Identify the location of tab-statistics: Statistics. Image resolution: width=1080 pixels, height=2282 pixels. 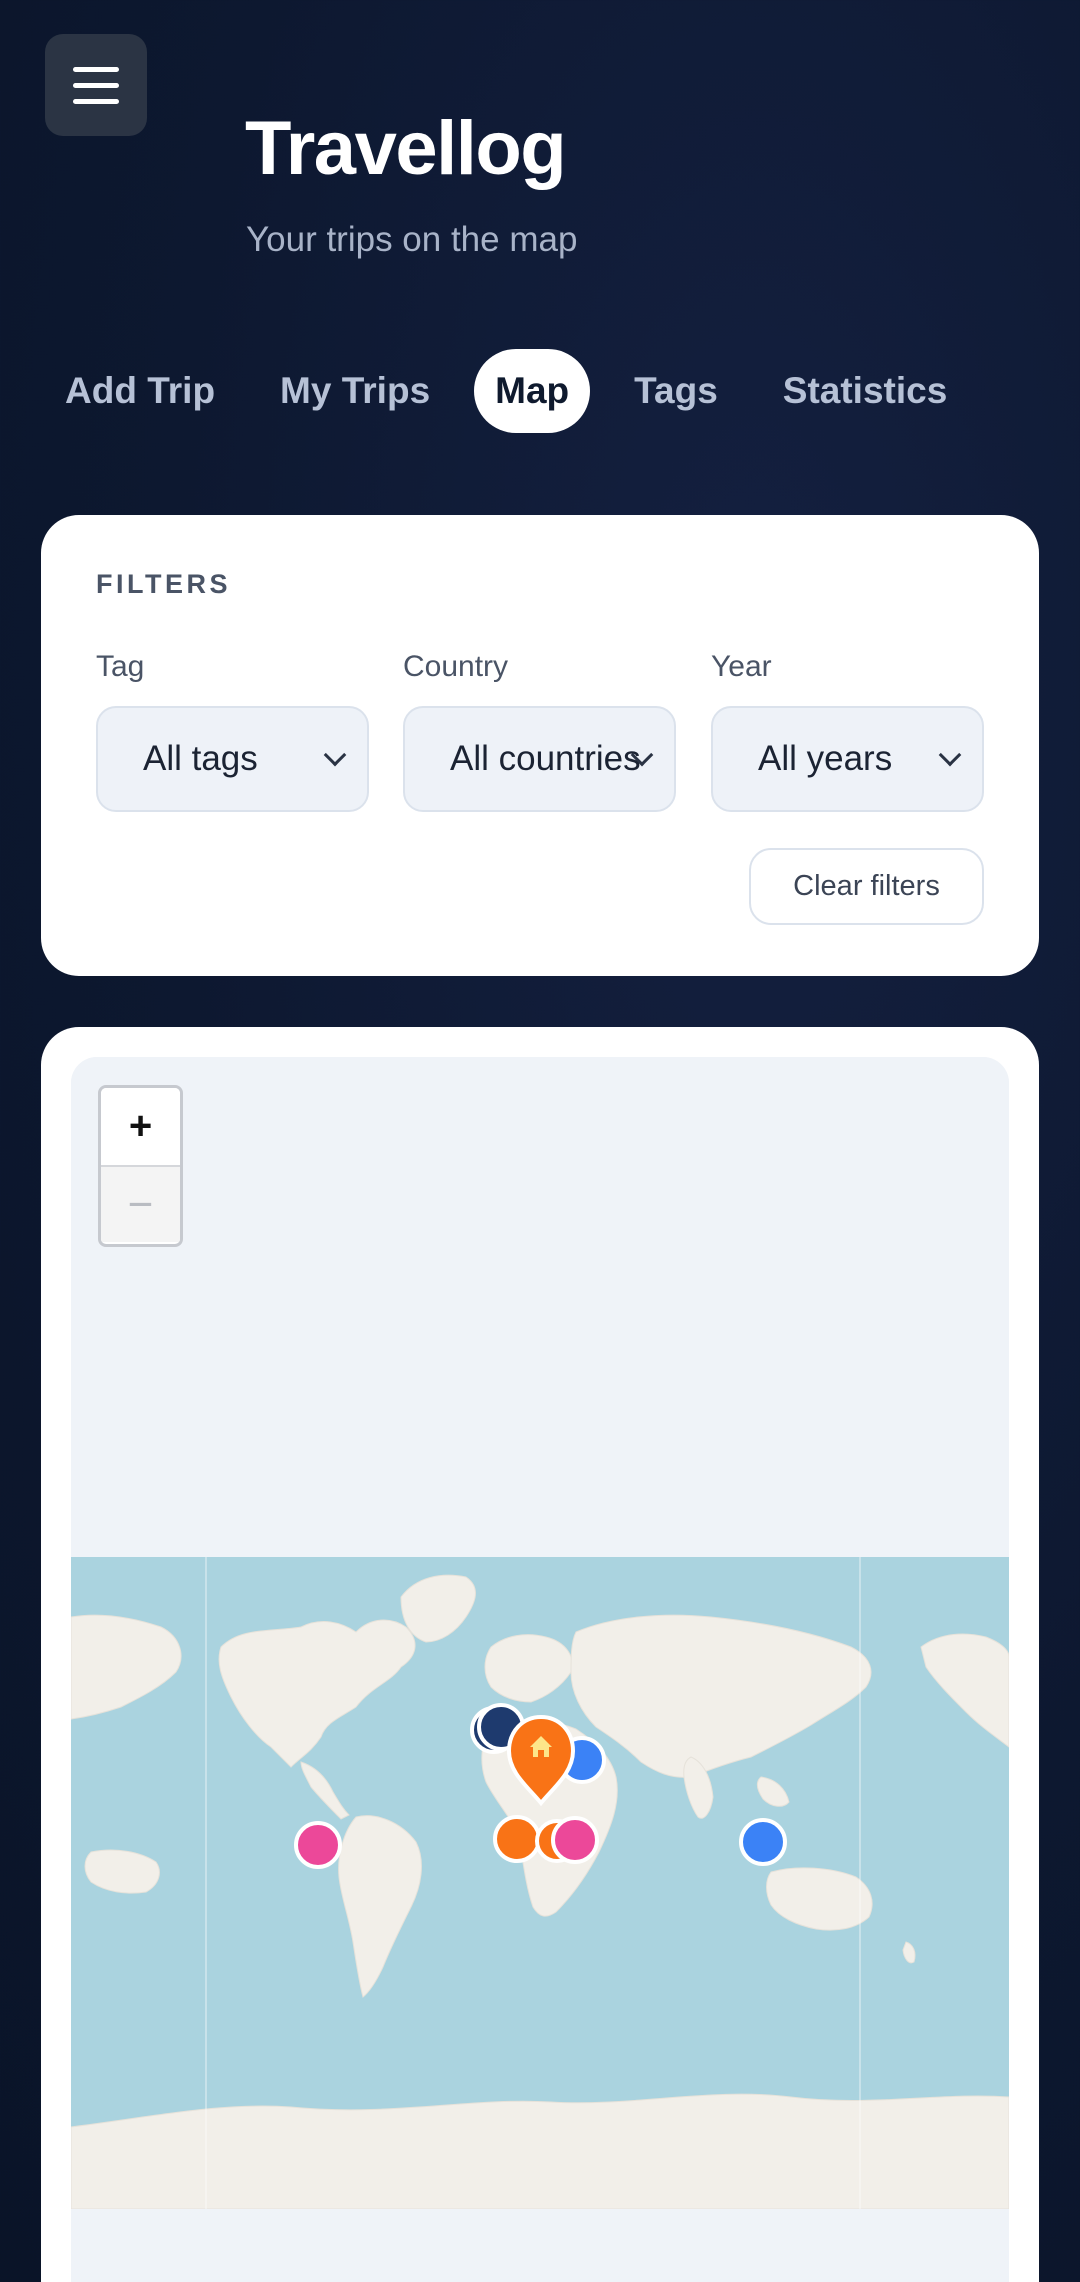
(865, 391).